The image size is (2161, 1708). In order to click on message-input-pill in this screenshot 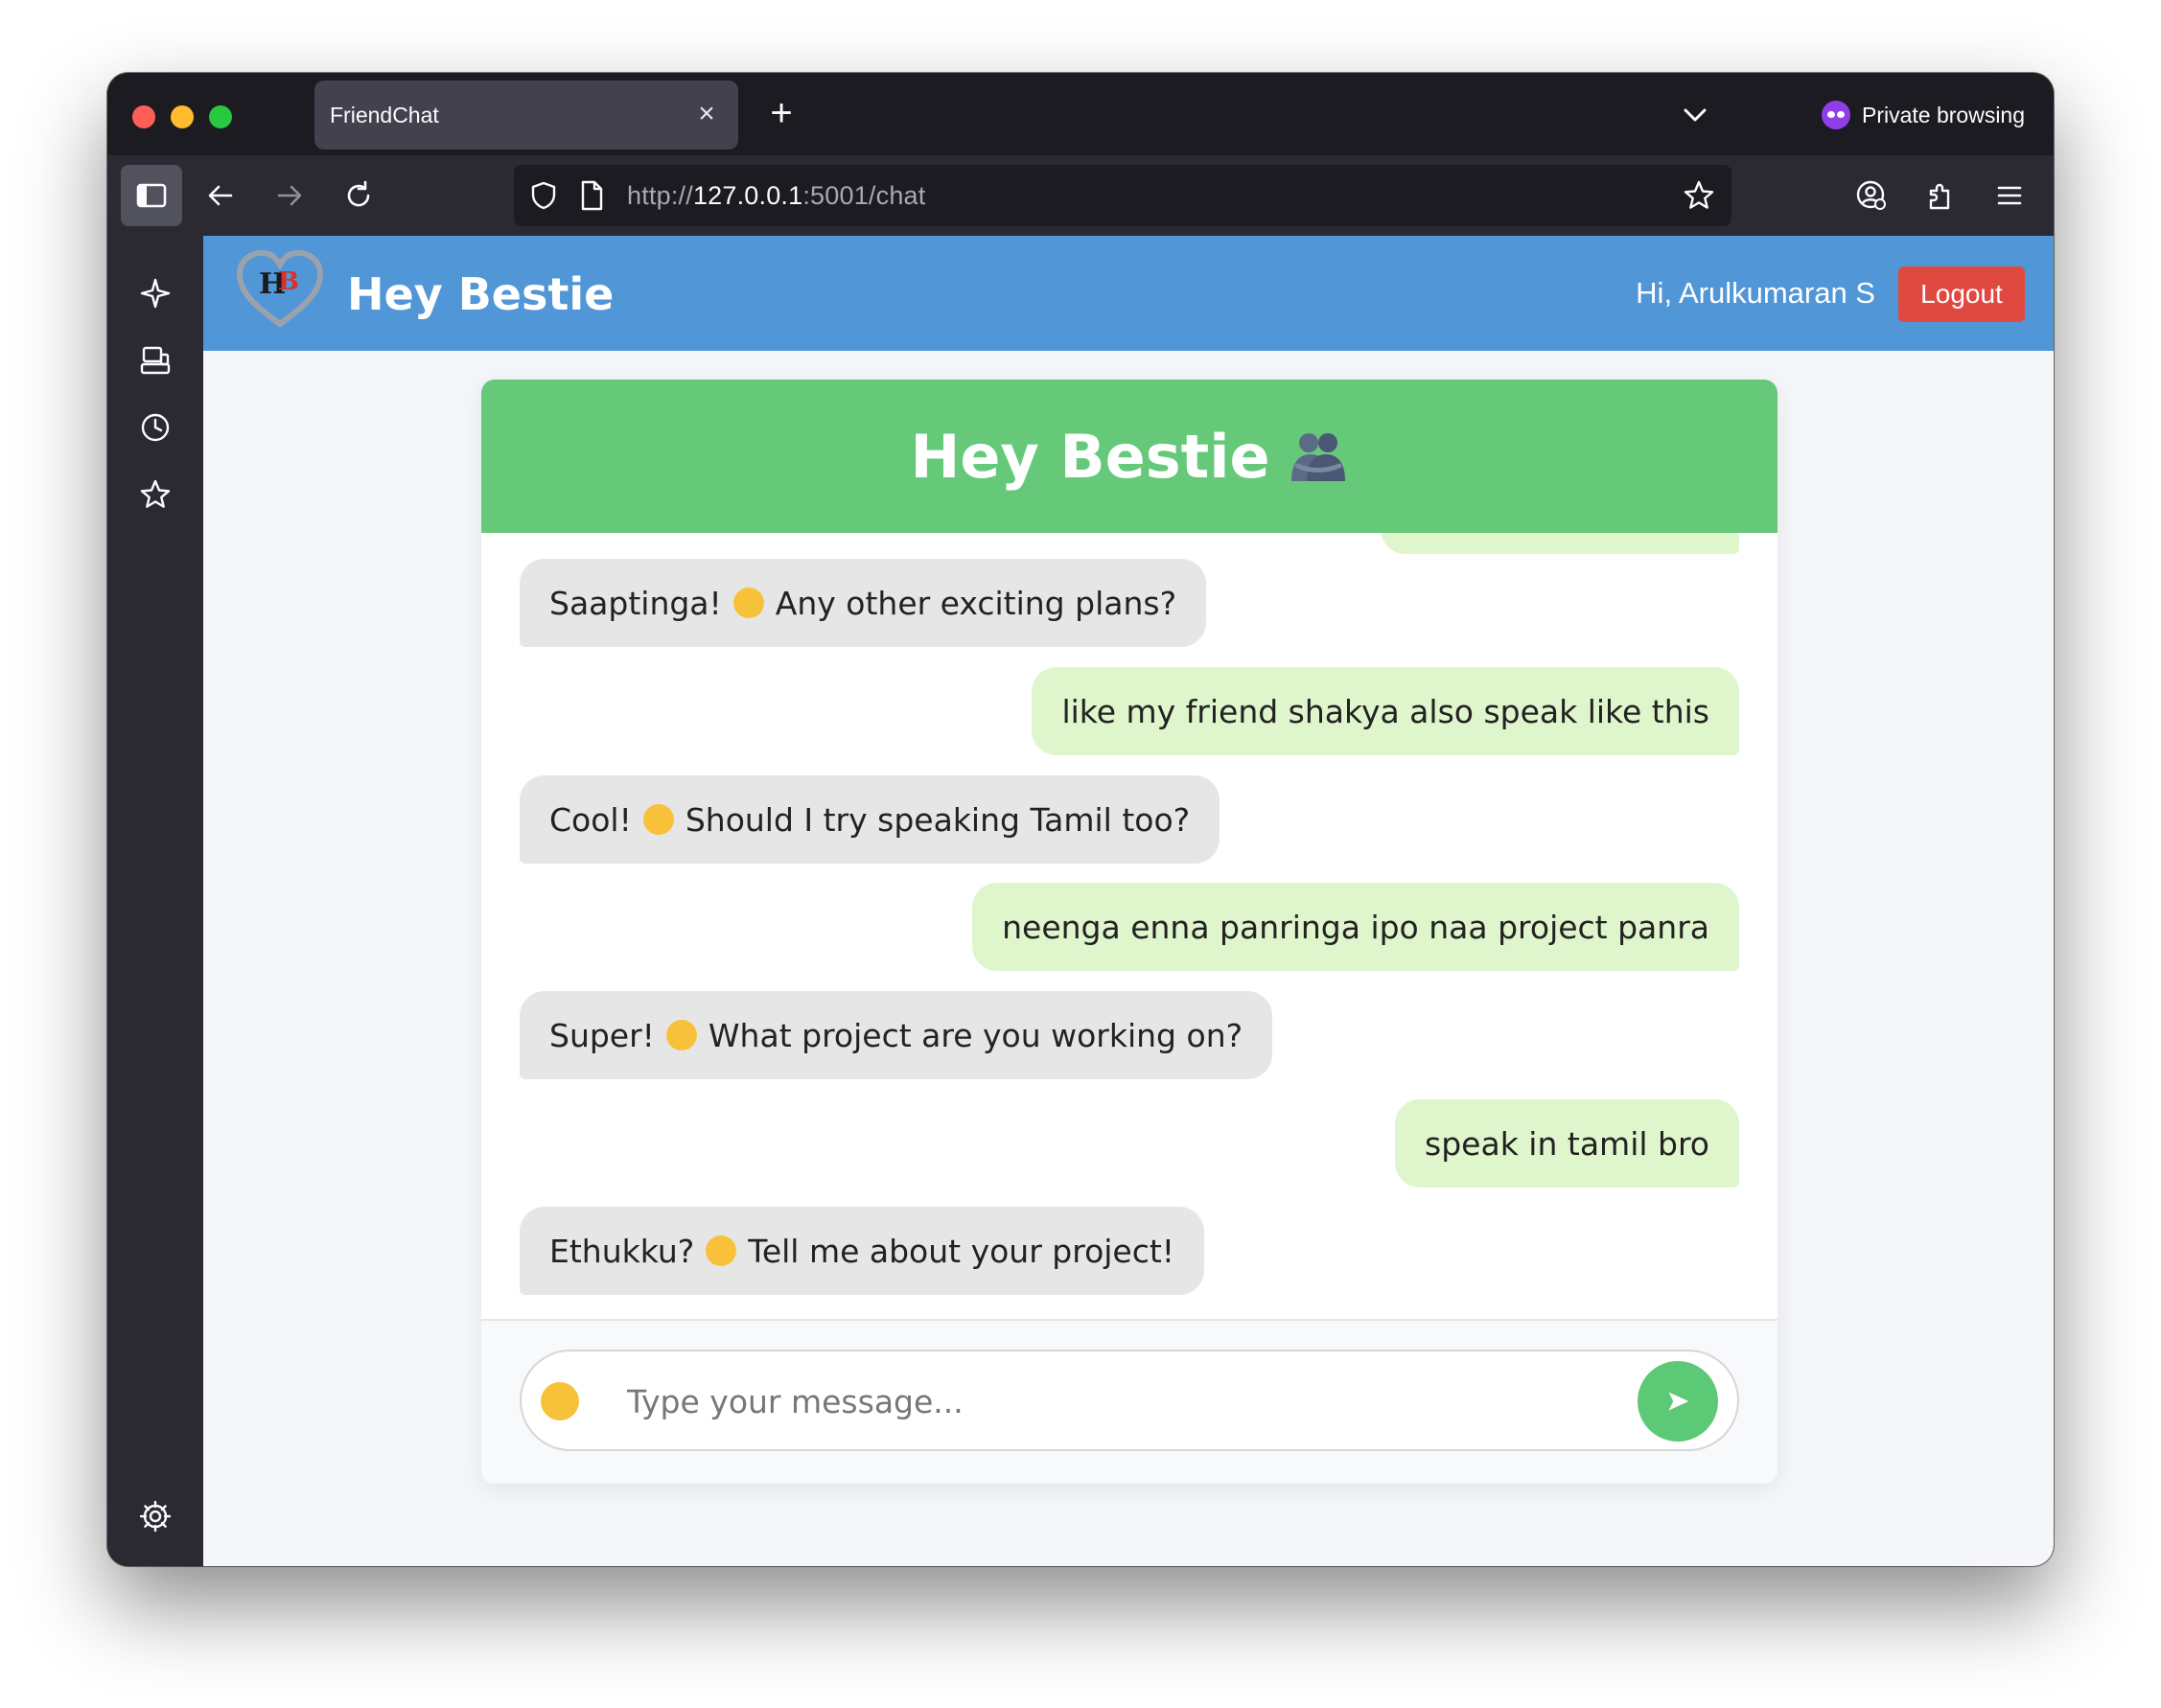, I will do `click(1129, 1400)`.